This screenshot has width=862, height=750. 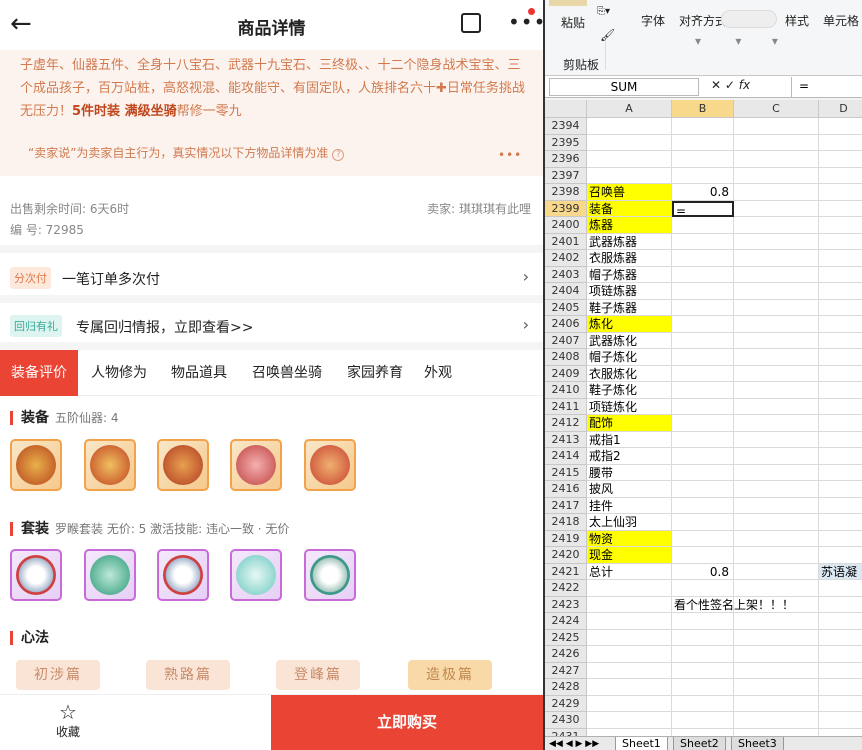 What do you see at coordinates (471, 23) in the screenshot?
I see `share-icon` at bounding box center [471, 23].